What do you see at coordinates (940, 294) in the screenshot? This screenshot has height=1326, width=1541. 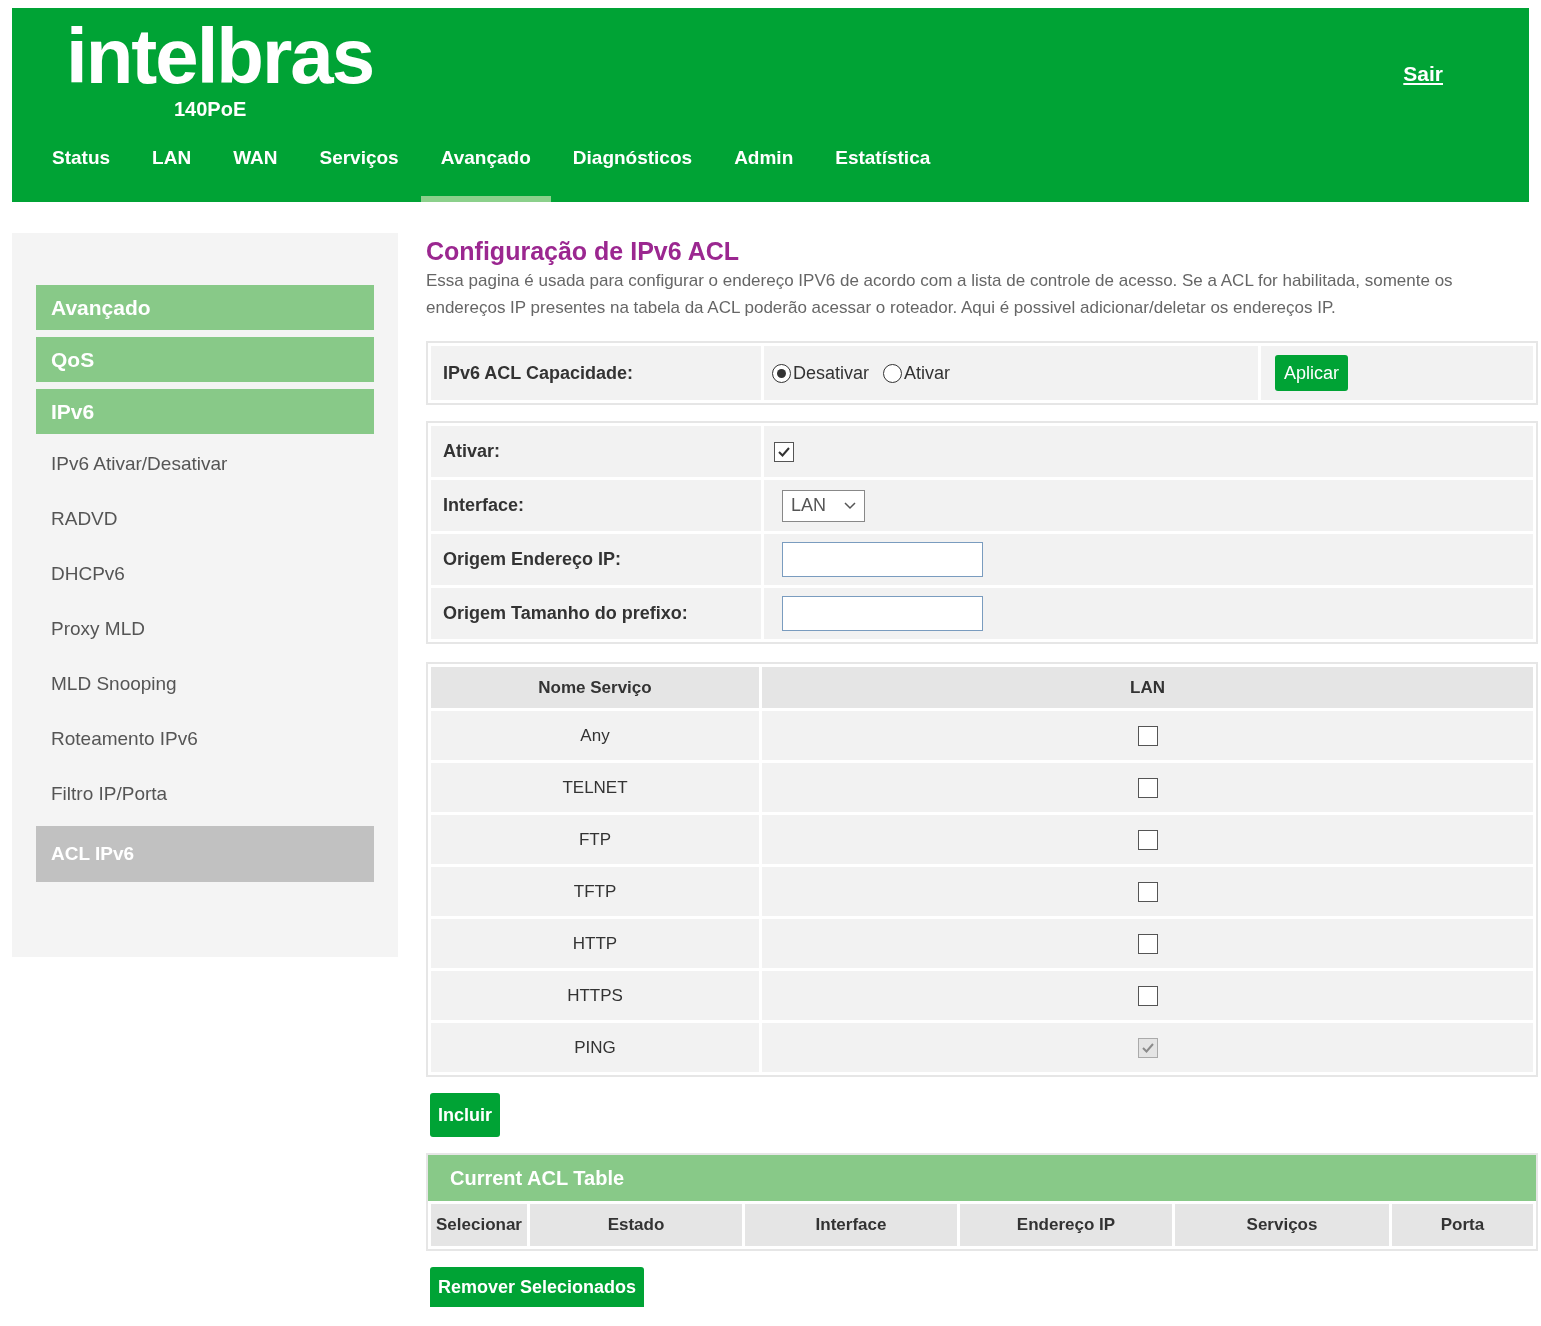 I see `page-description: Essa pagina é usada para configurar o endereço IPV6 de acordo com a lista de controle de acesso. Se a ACL for habilitada, somente os endereços IP presentes na tabela da ACL poderão acessar o roteador. Aqui é possivel adicionar/deletar os endereços IP.` at bounding box center [940, 294].